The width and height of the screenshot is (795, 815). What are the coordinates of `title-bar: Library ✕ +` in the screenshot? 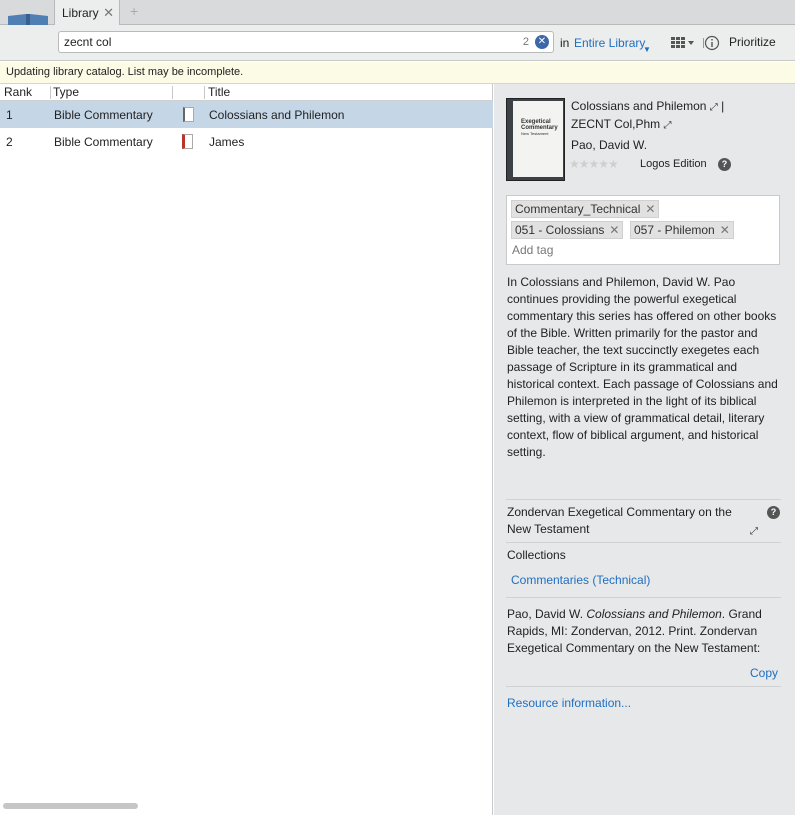 It's located at (397, 28).